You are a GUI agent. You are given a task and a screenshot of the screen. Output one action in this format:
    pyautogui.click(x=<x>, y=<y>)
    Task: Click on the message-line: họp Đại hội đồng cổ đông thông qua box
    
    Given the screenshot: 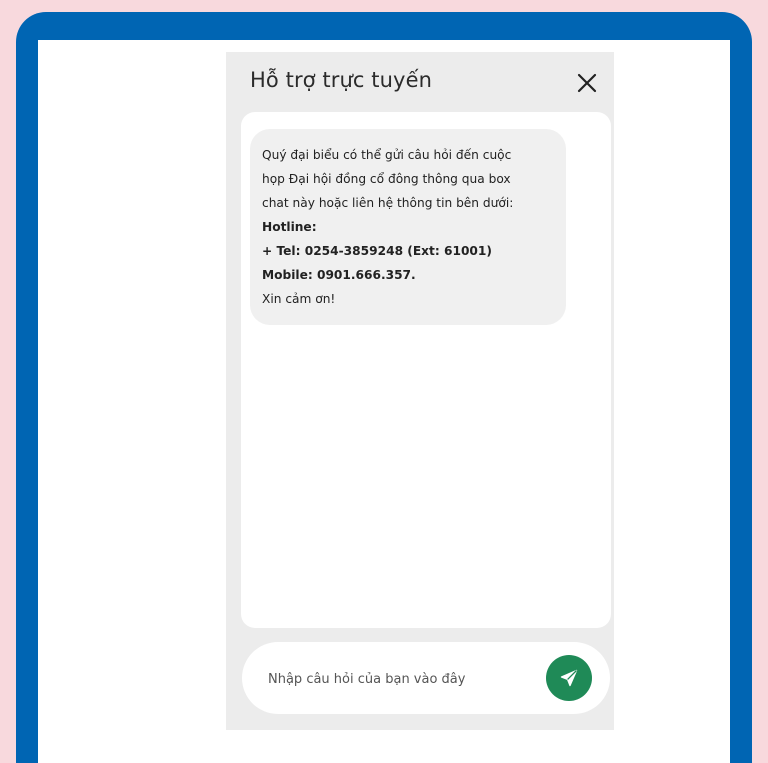 What is the action you would take?
    pyautogui.click(x=386, y=179)
    